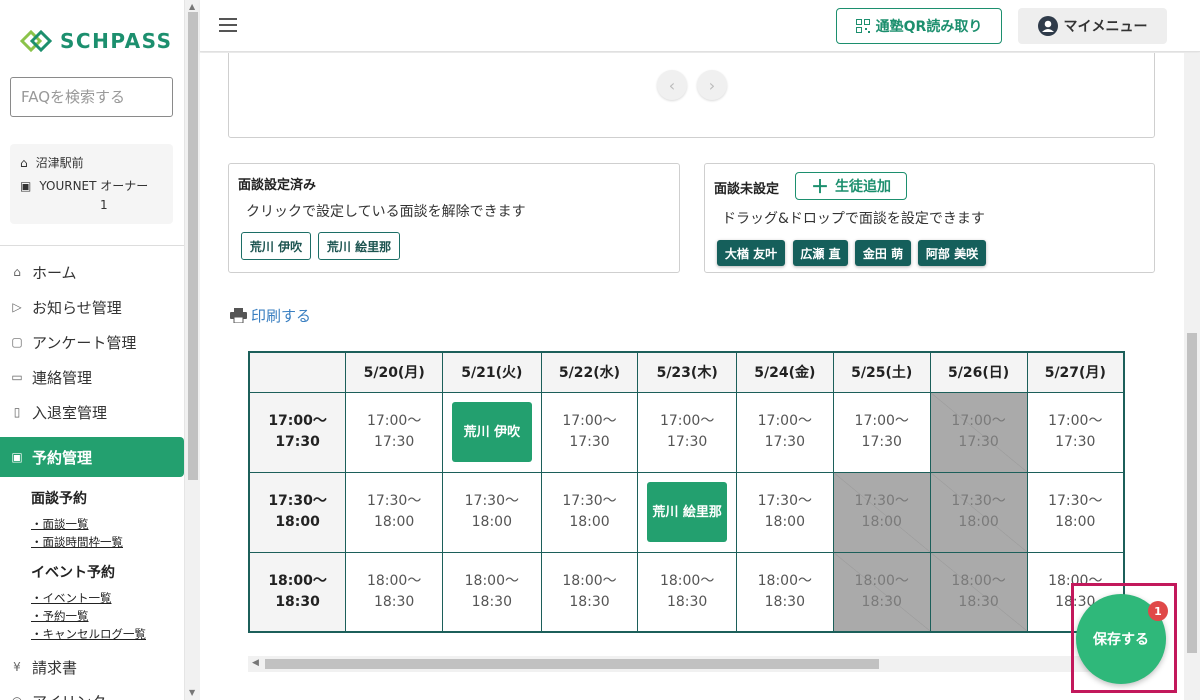 Image resolution: width=1200 pixels, height=700 pixels. What do you see at coordinates (92, 307) in the screenshot?
I see `sidebar-item-notices: ▷ お知らせ管理` at bounding box center [92, 307].